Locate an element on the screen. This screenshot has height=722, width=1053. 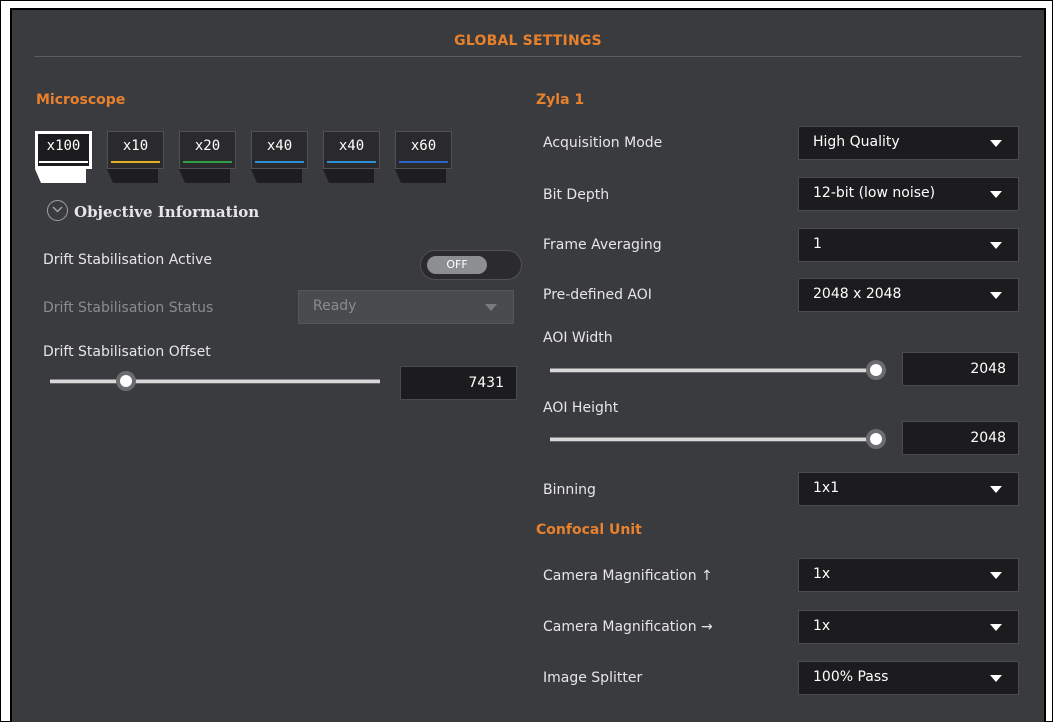
aoi-width-input: 2048 is located at coordinates (960, 369).